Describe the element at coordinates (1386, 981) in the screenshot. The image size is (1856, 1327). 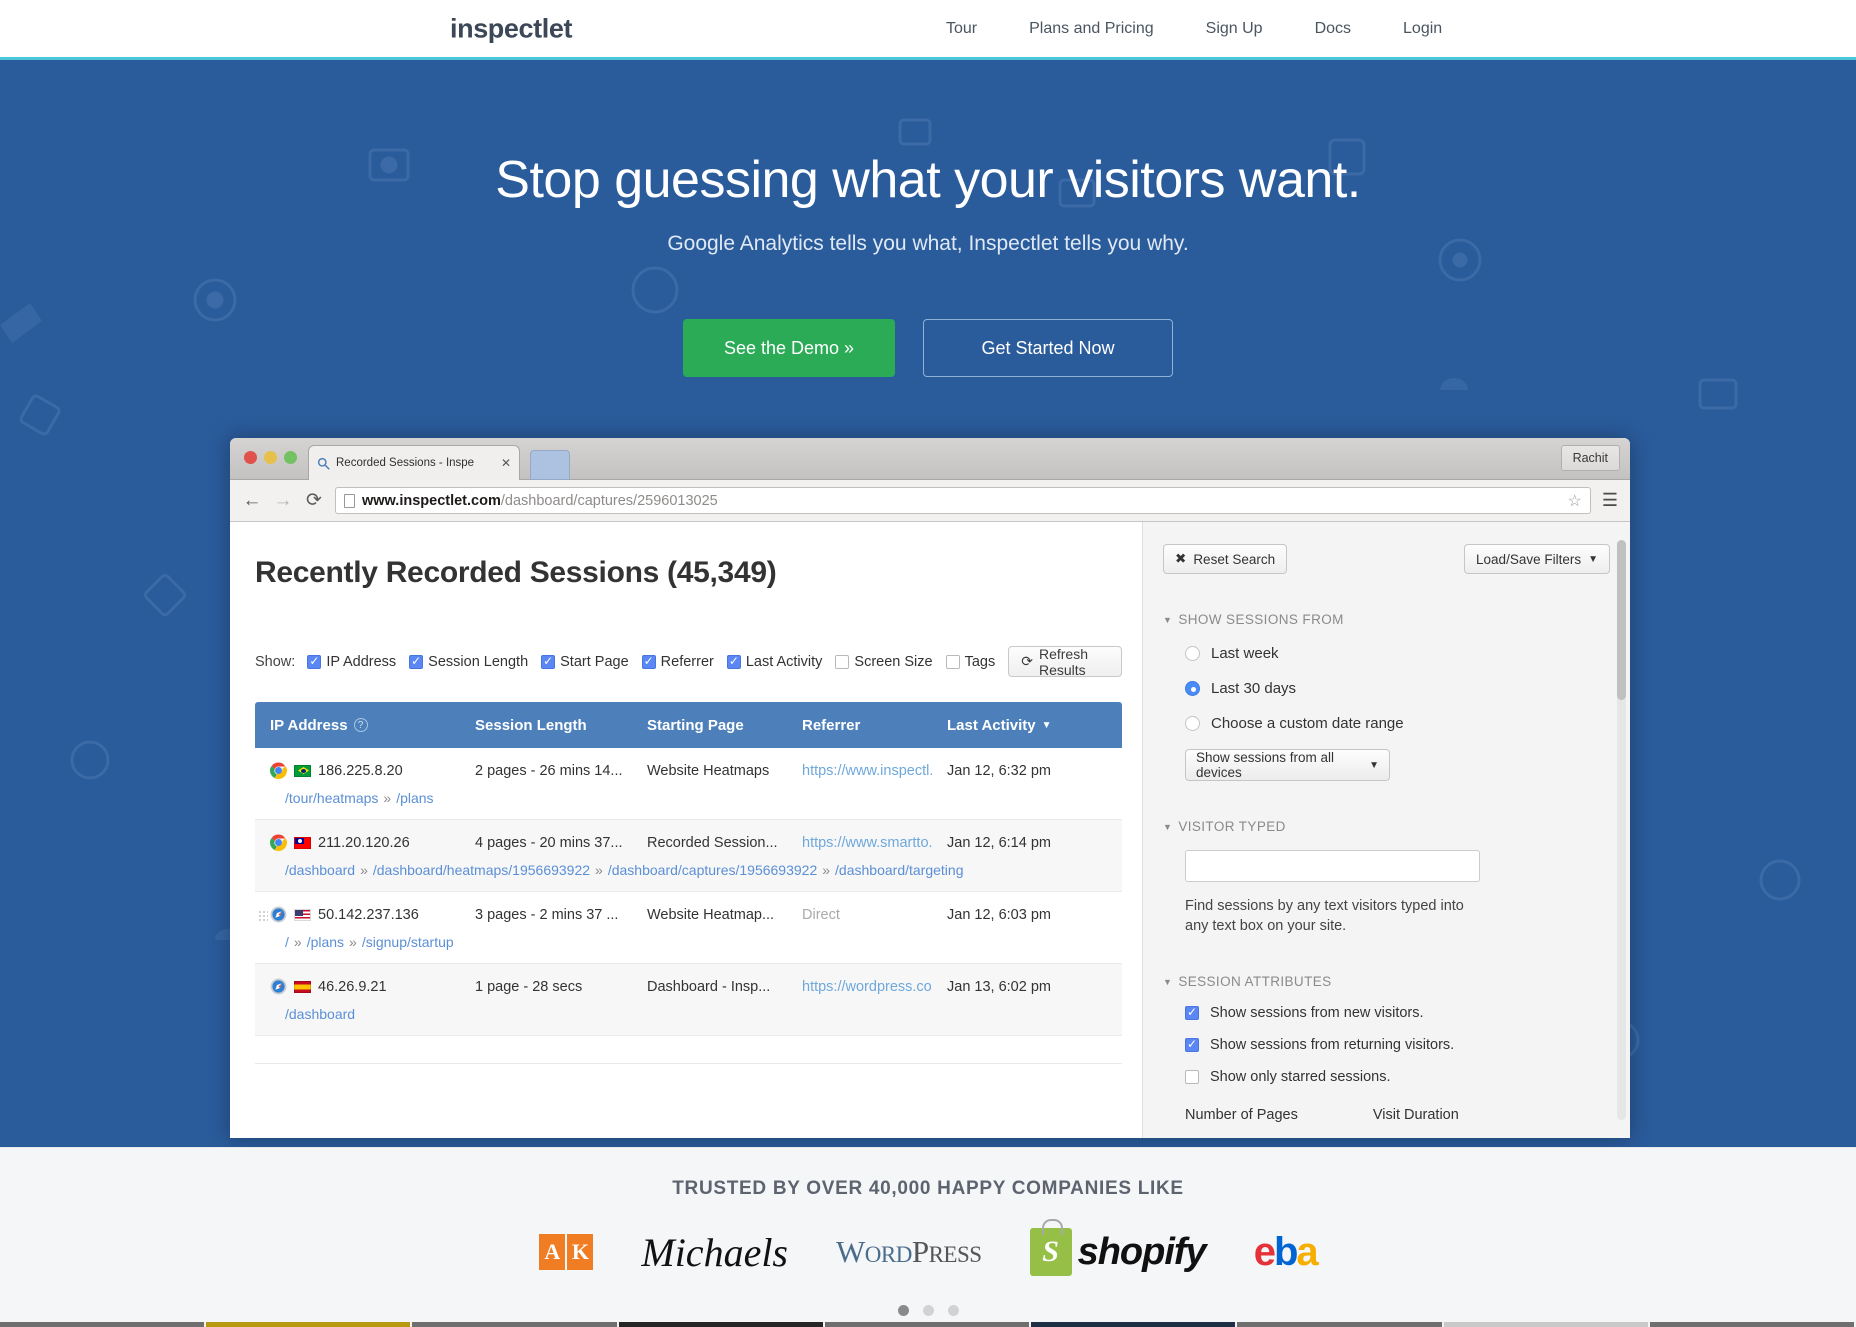
I see `section-session-attributes: ▼ SESSION ATTRIBUTES` at that location.